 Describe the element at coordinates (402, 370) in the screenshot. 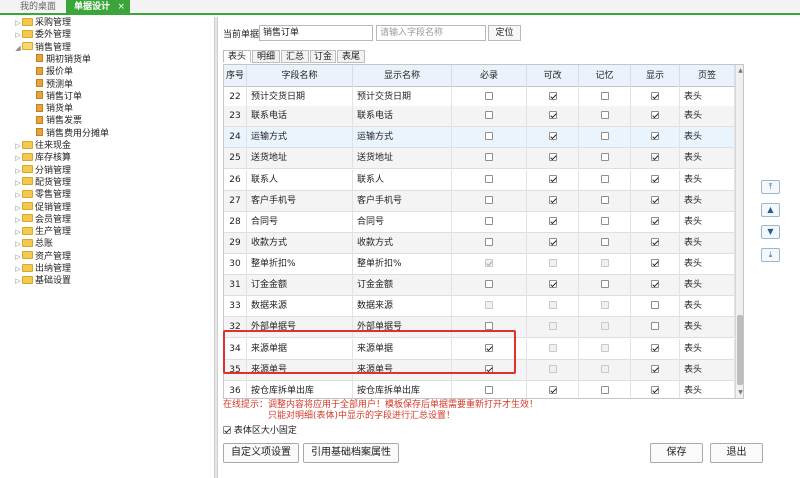

I see `display-name-cell: 来源单号` at that location.